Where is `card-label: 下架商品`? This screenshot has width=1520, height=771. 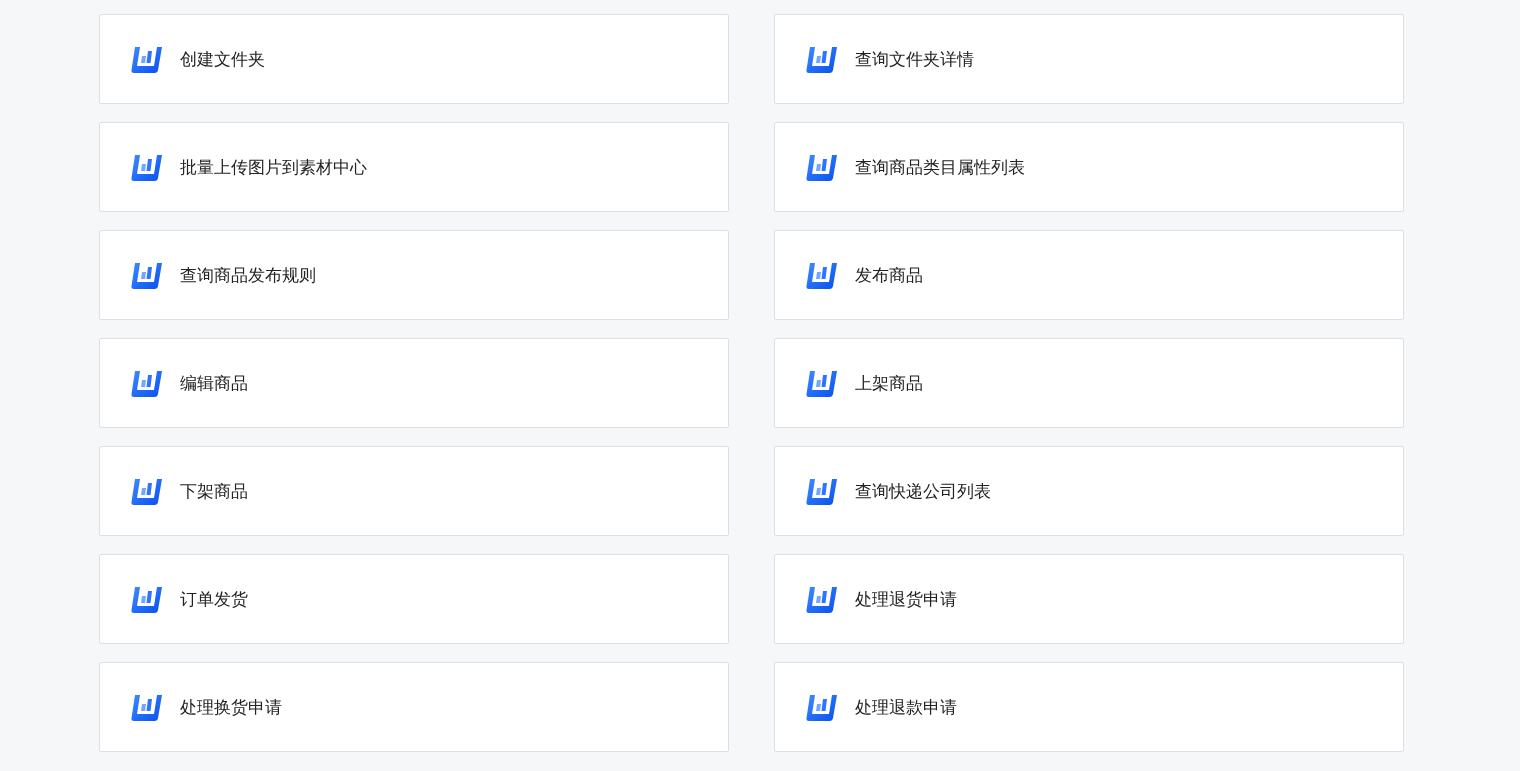
card-label: 下架商品 is located at coordinates (214, 491).